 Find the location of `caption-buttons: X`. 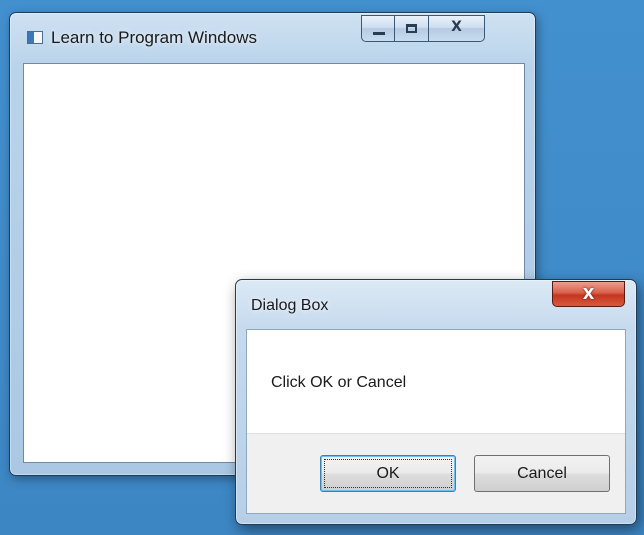

caption-buttons: X is located at coordinates (423, 28).